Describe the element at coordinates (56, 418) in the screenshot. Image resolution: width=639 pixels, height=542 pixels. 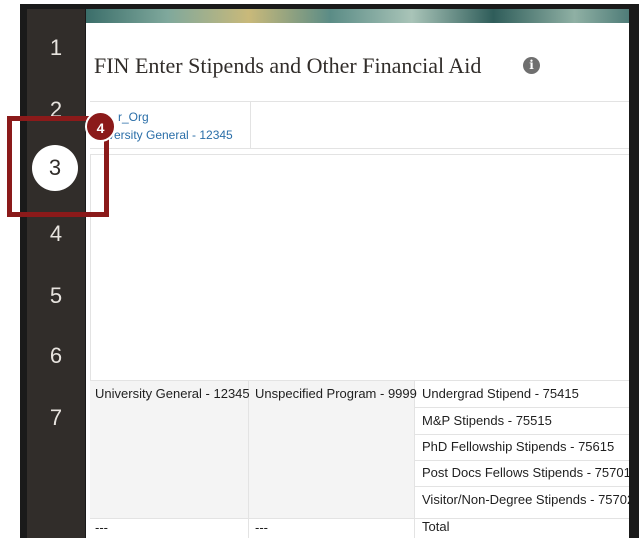
I see `step-7: 7` at that location.